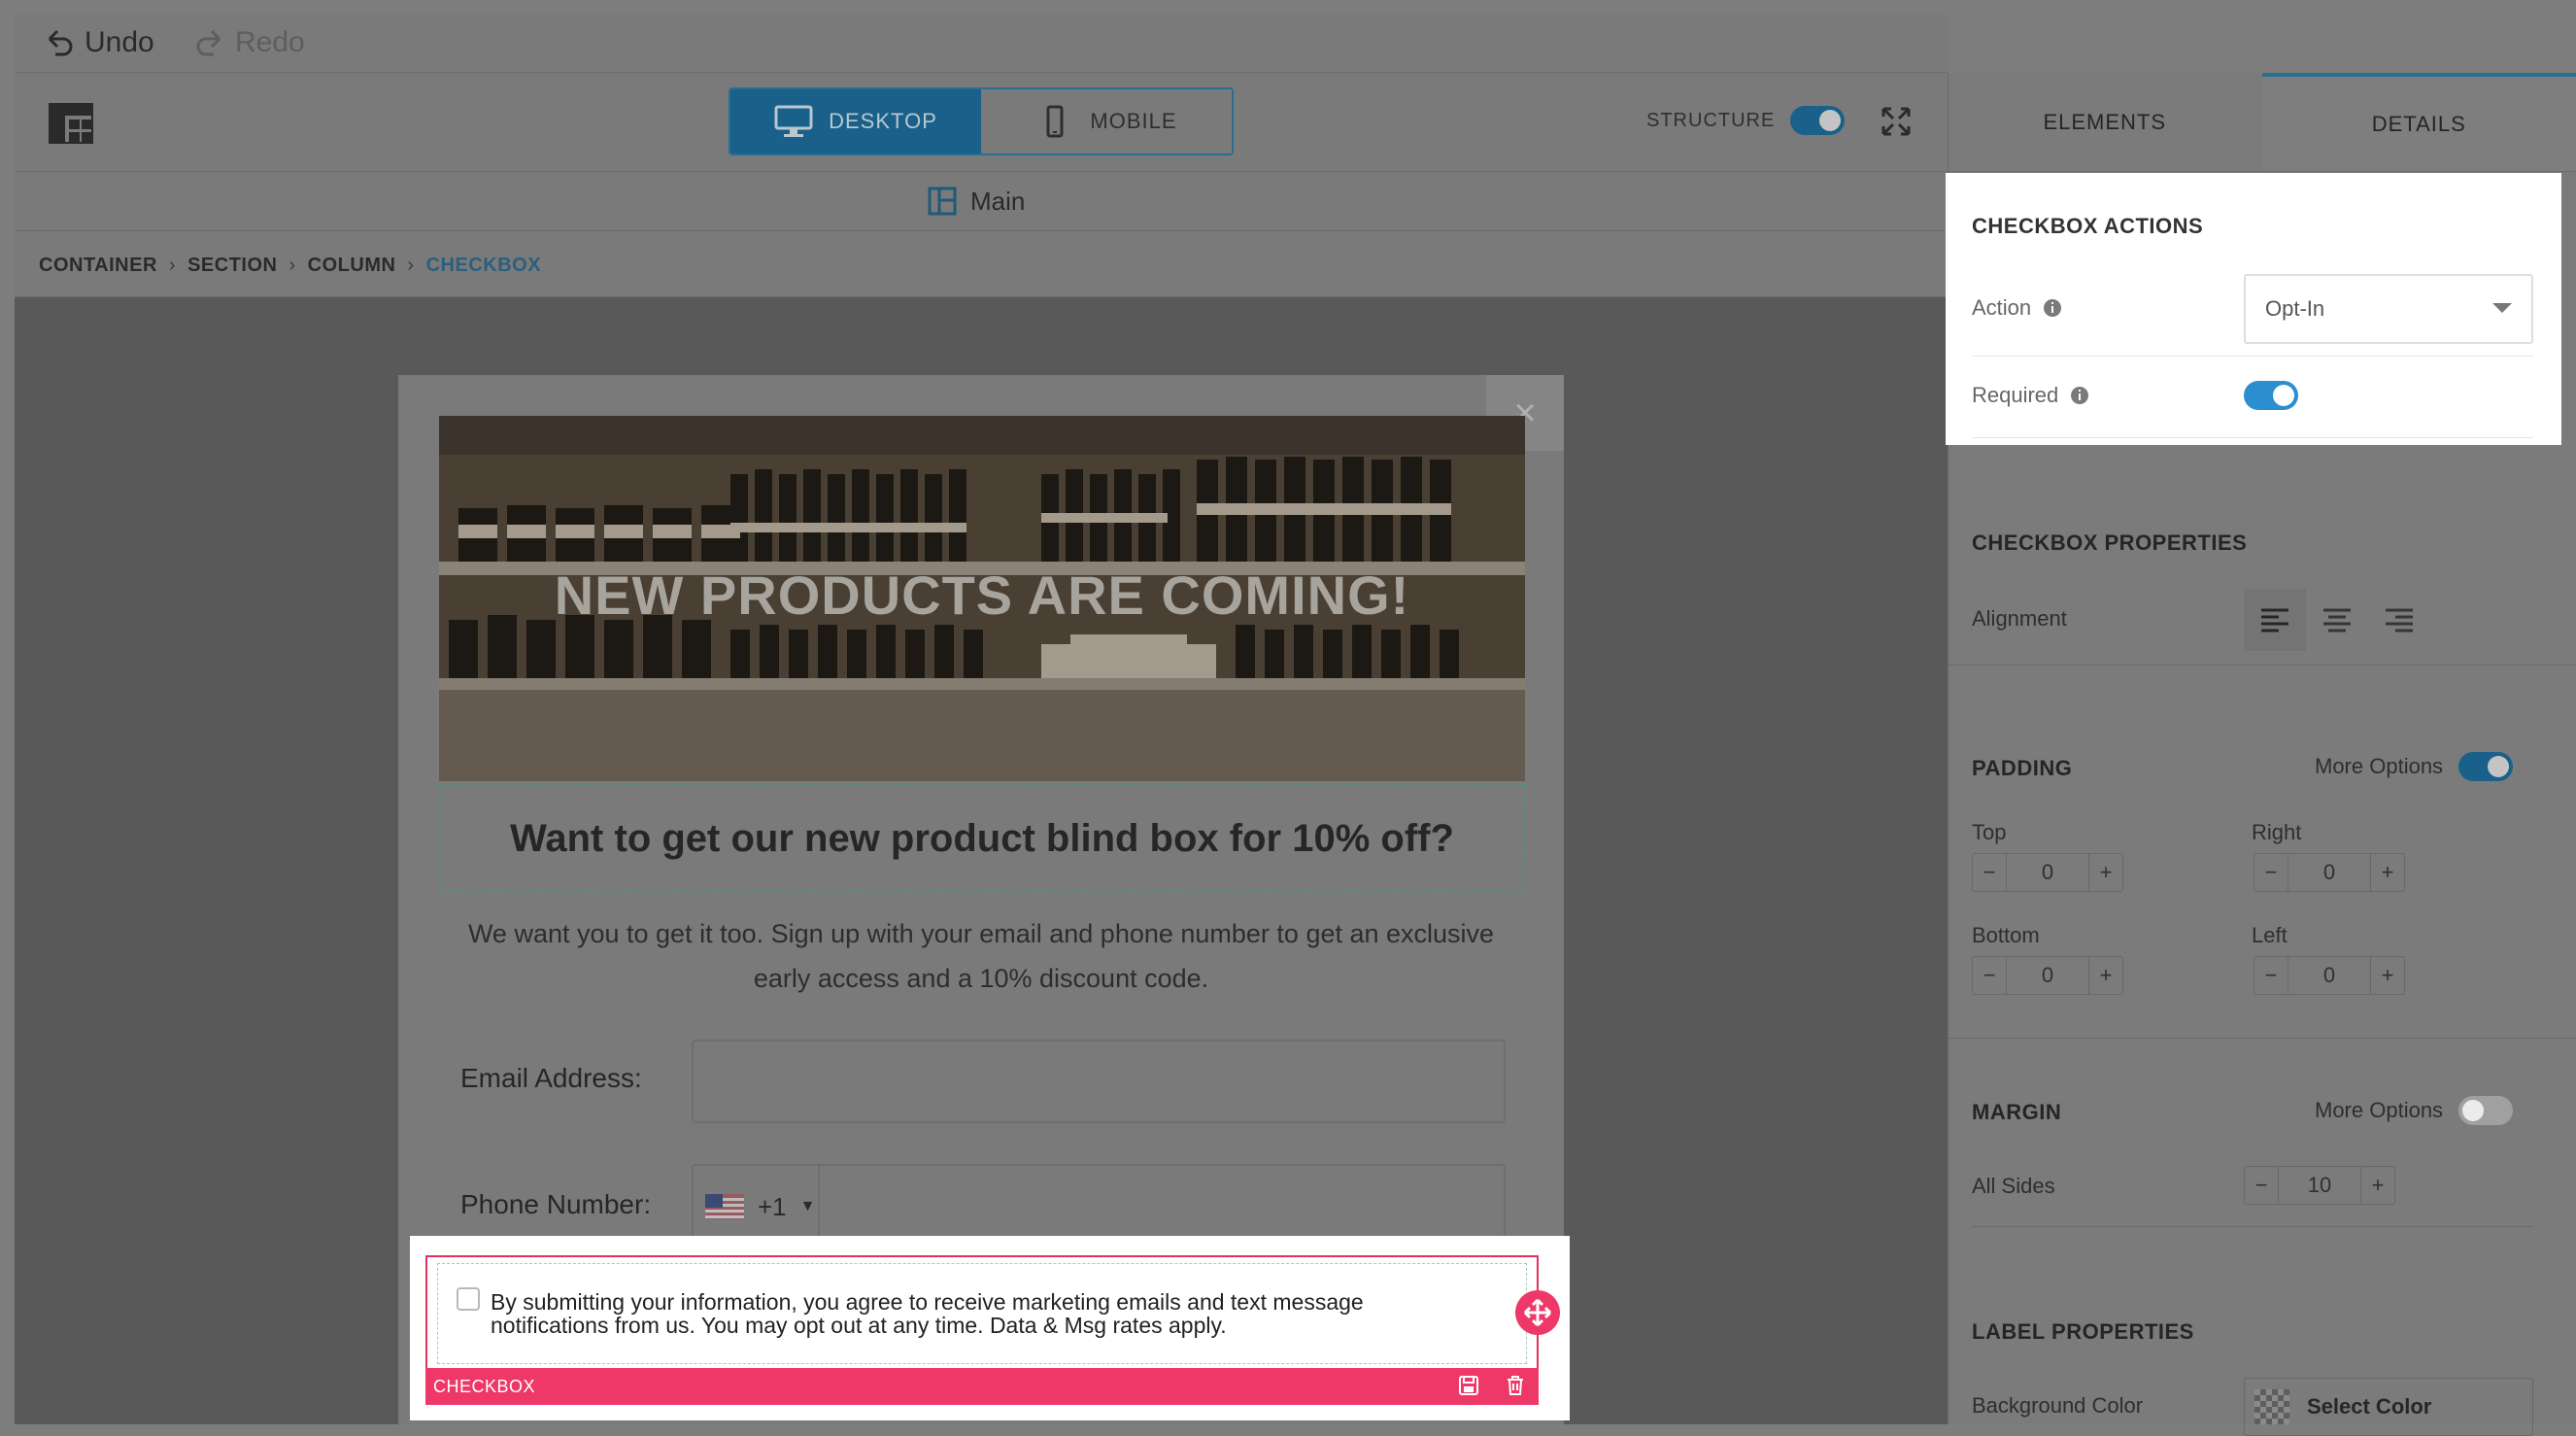 The height and width of the screenshot is (1436, 2576). I want to click on breadcrumb-column: COLUMN, so click(352, 266).